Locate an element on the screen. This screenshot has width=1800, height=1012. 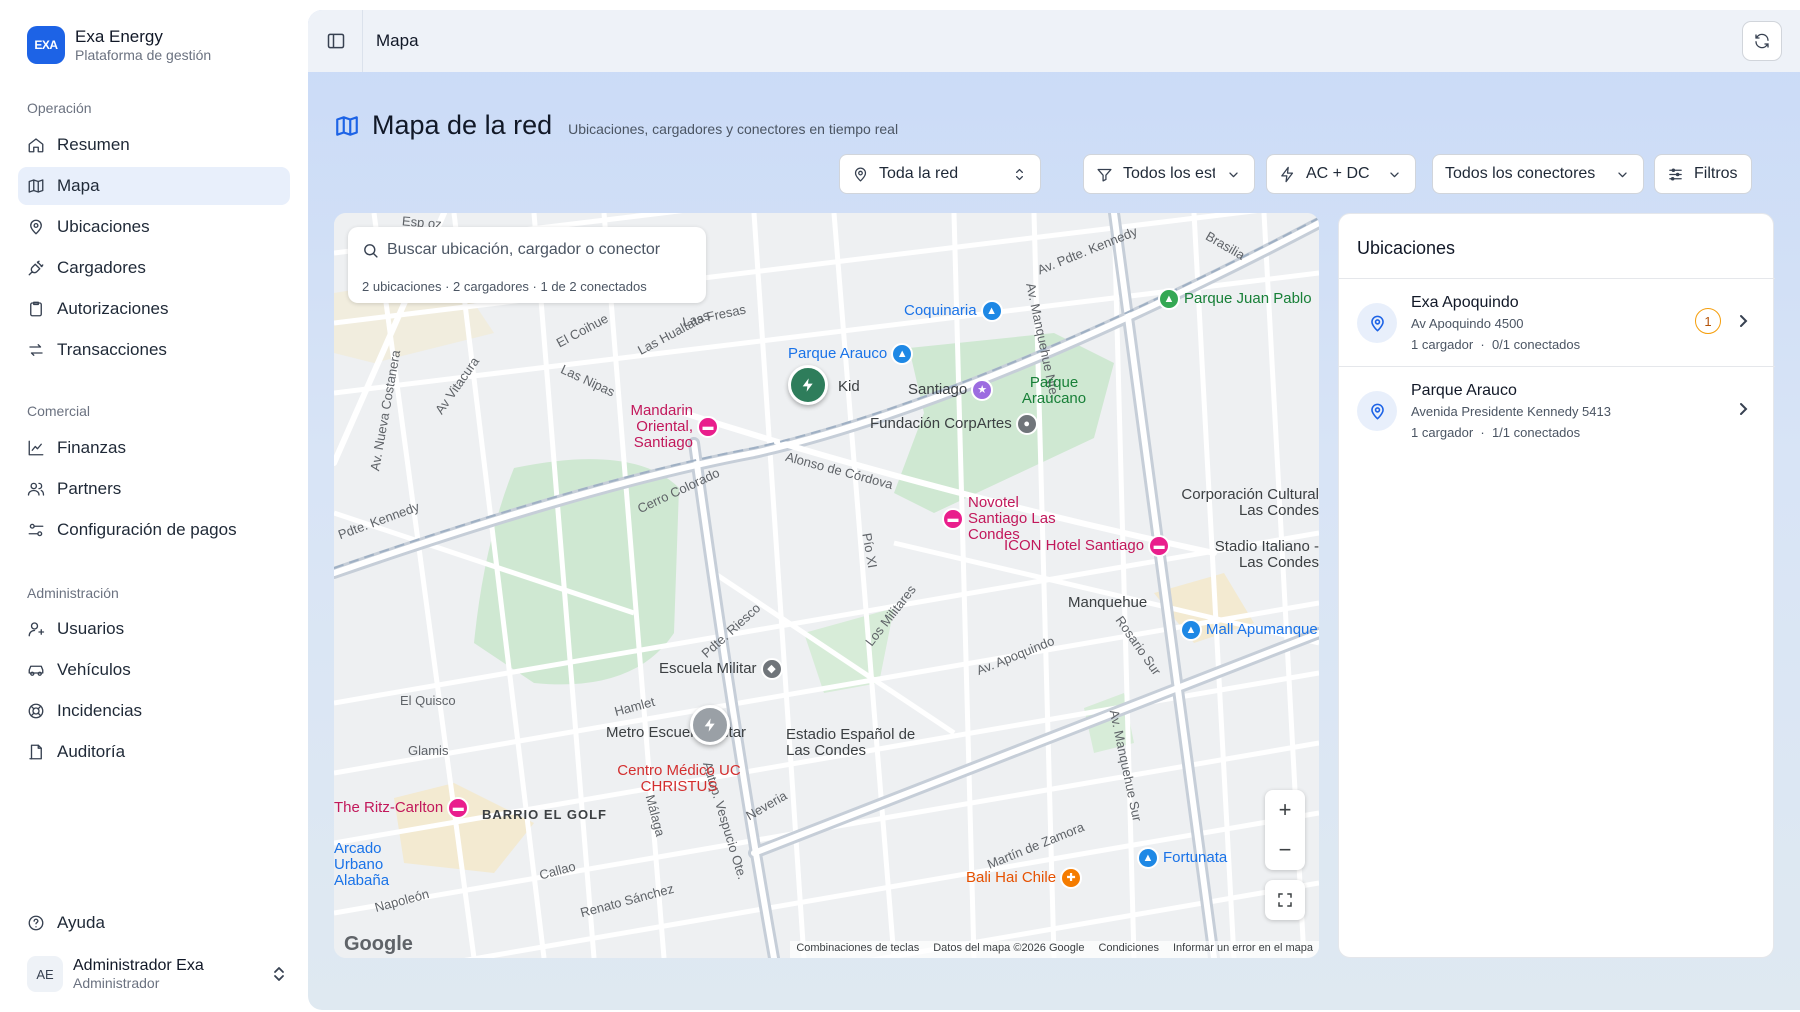
sidebar-item-mapa: Mapa is located at coordinates (154, 186).